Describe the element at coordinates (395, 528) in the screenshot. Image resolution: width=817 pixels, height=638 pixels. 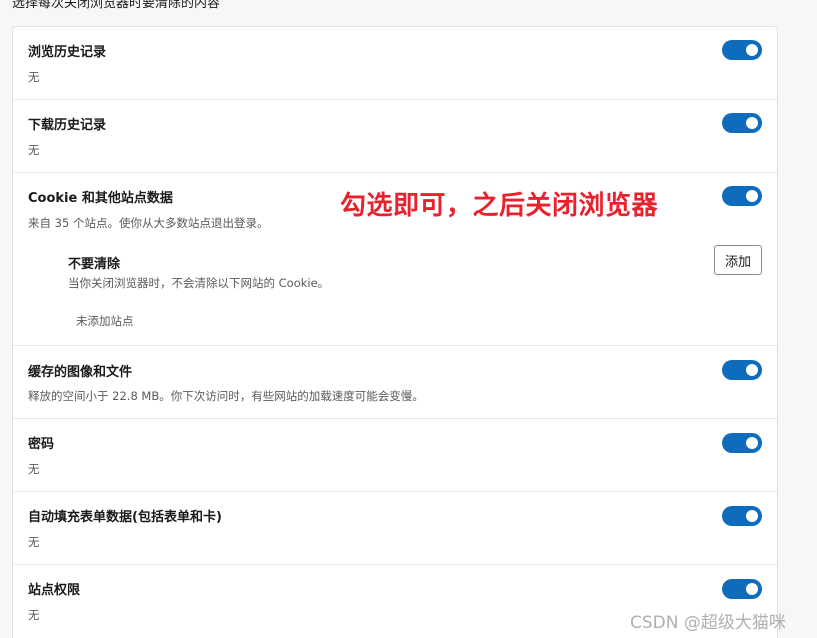
I see `setting-row-autofill: 自动填充表单数据(包括表单和卡) 无` at that location.